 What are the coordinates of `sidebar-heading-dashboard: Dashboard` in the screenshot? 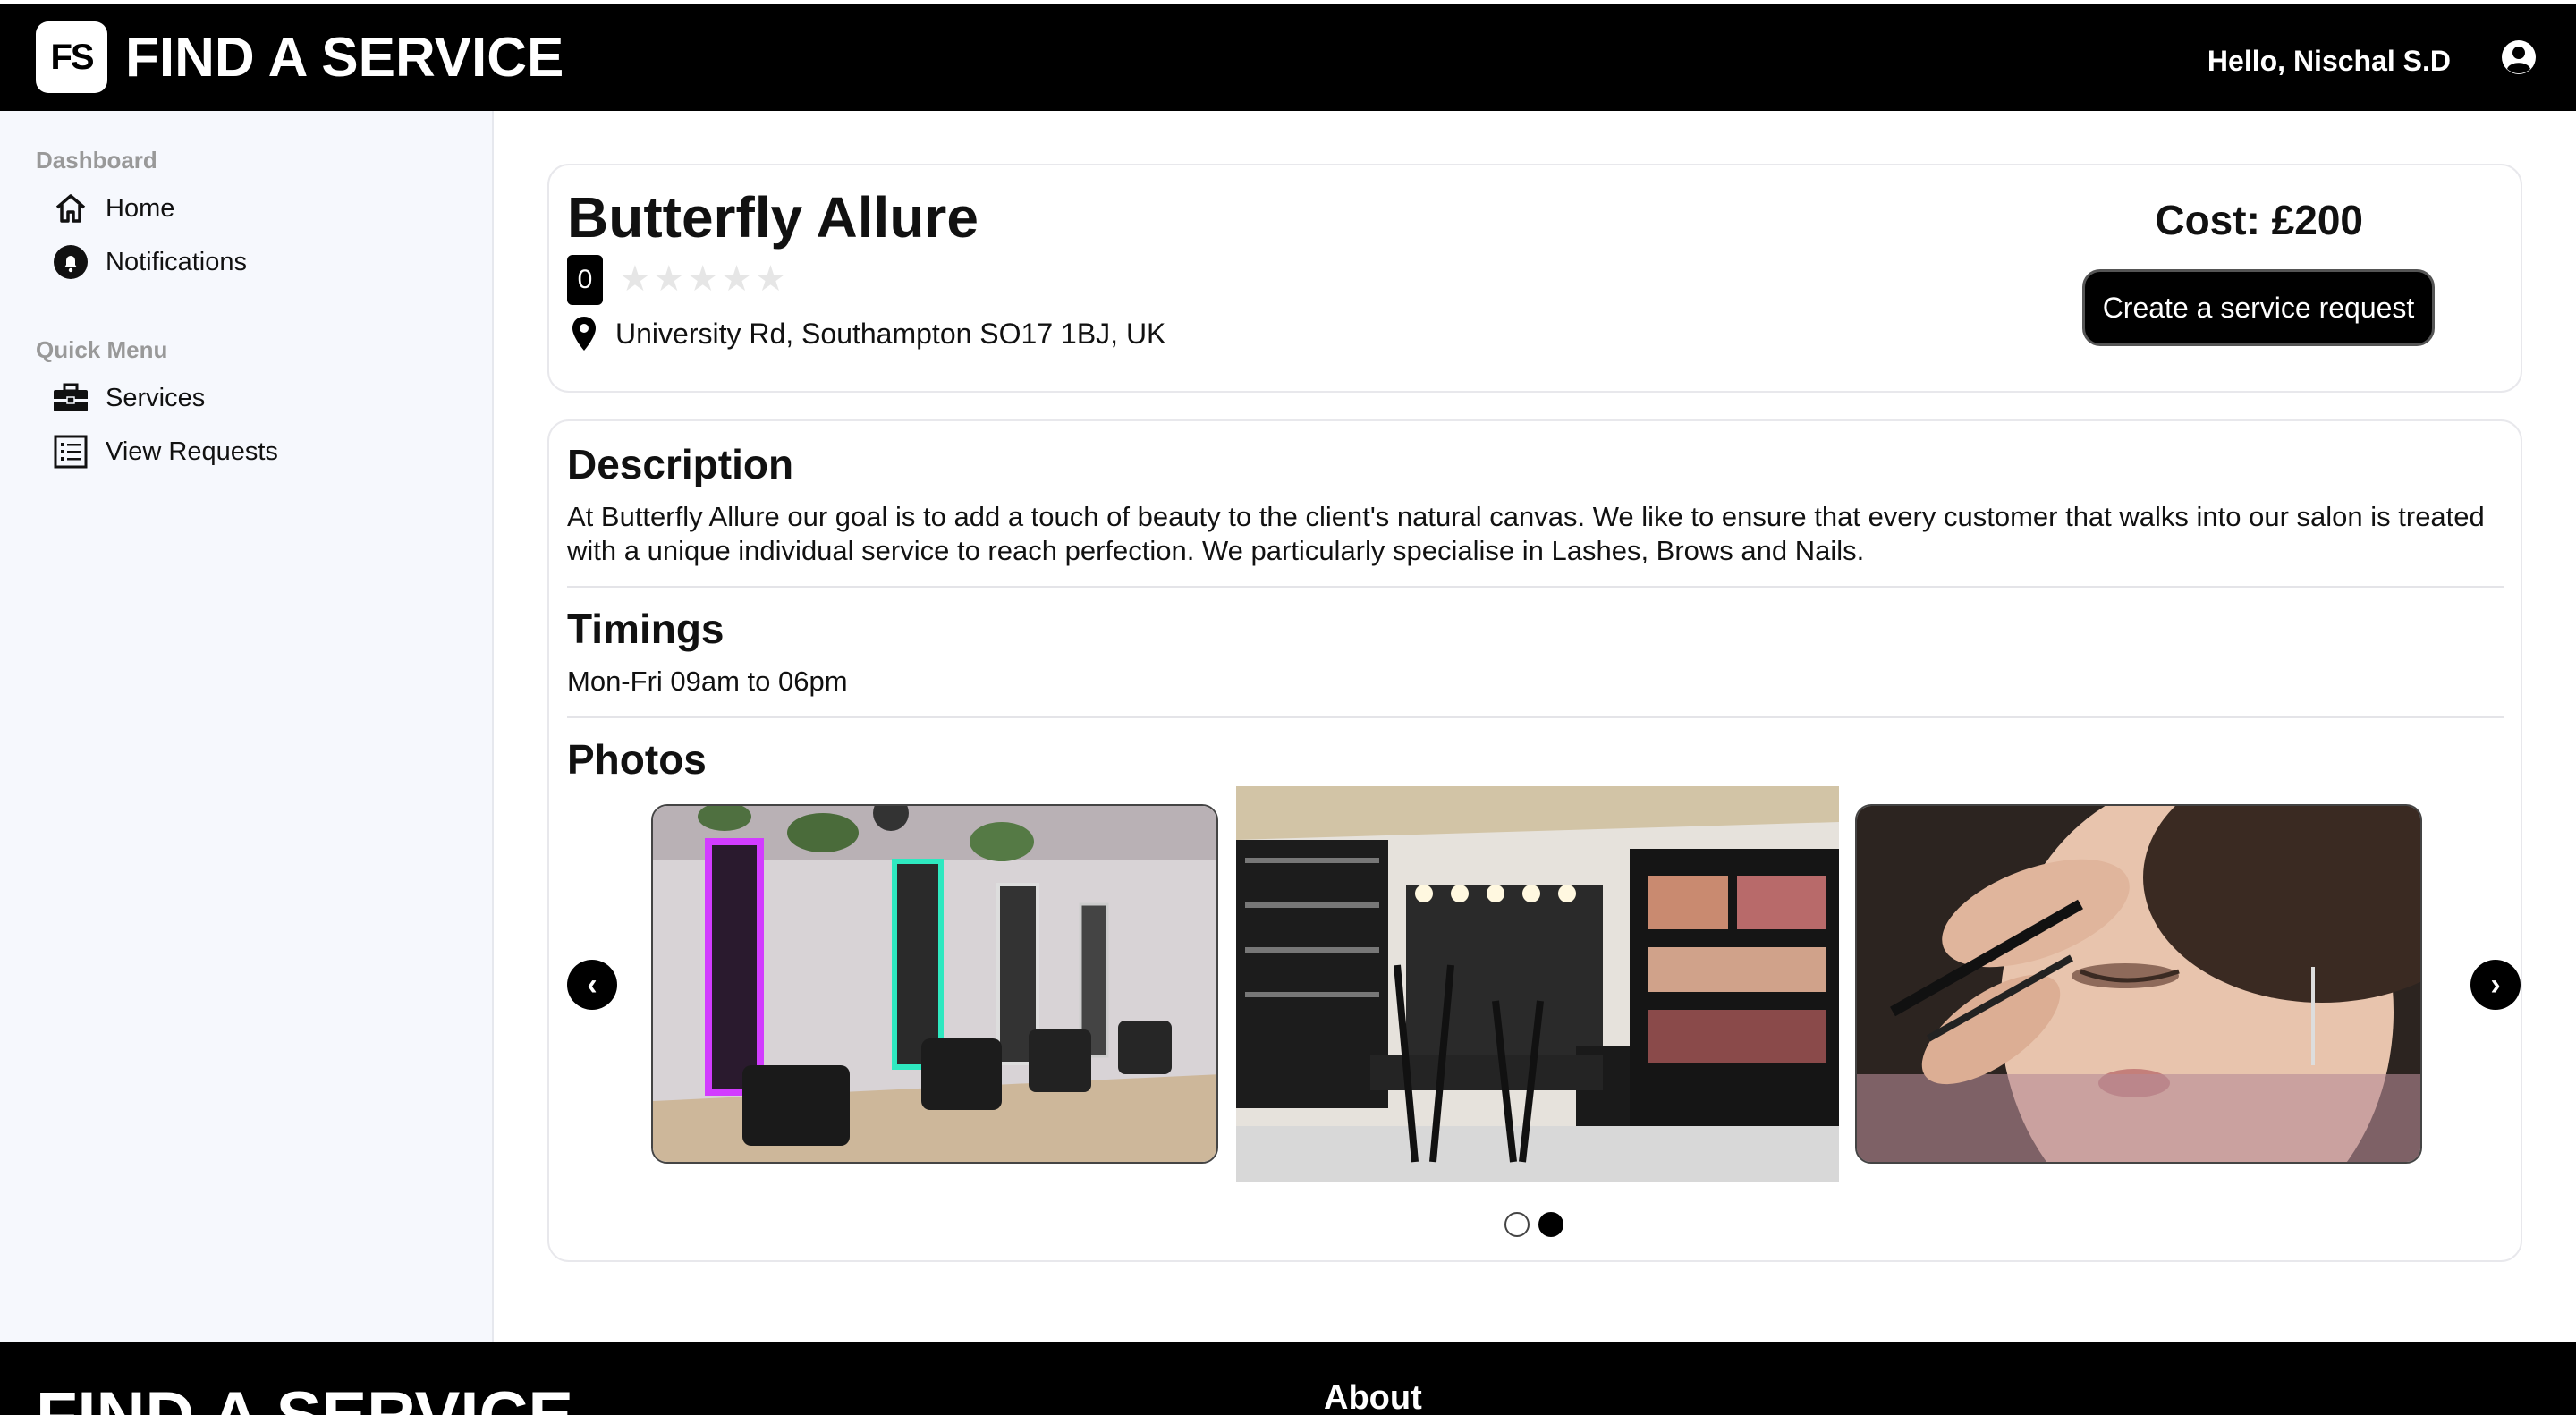 It's located at (96, 160).